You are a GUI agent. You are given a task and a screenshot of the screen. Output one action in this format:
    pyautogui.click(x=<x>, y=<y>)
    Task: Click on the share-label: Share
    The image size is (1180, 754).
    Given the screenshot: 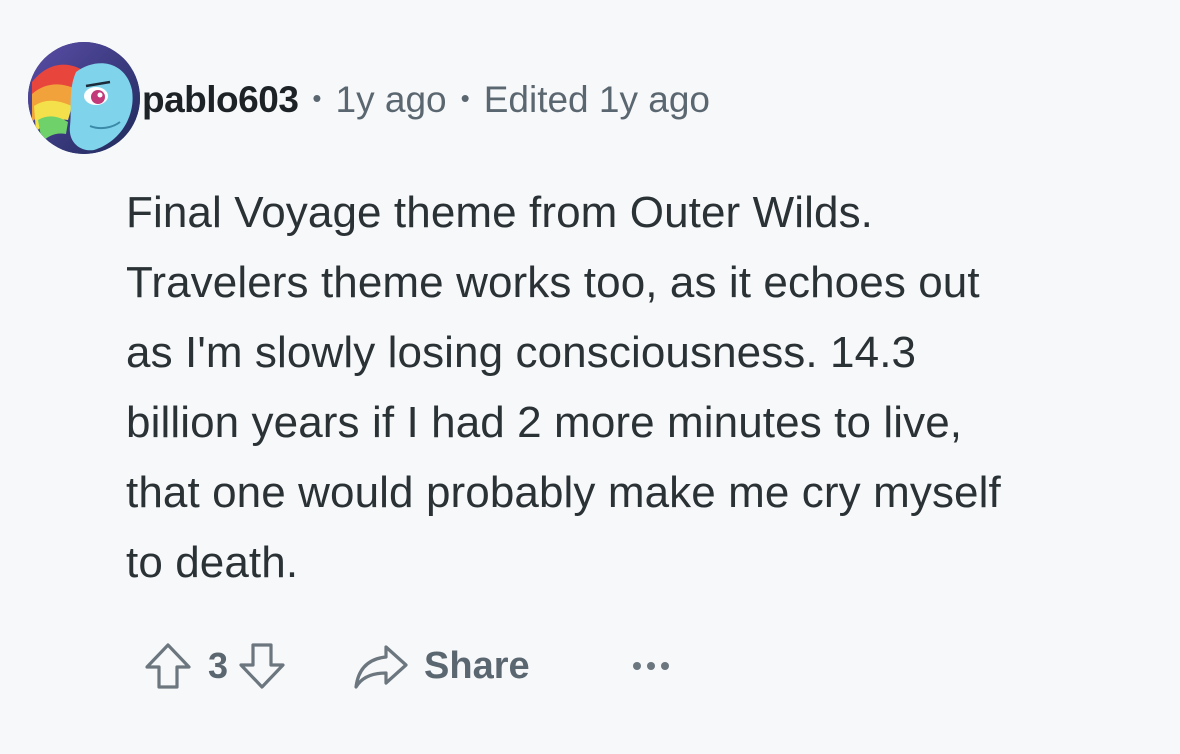 What is the action you would take?
    pyautogui.click(x=477, y=665)
    